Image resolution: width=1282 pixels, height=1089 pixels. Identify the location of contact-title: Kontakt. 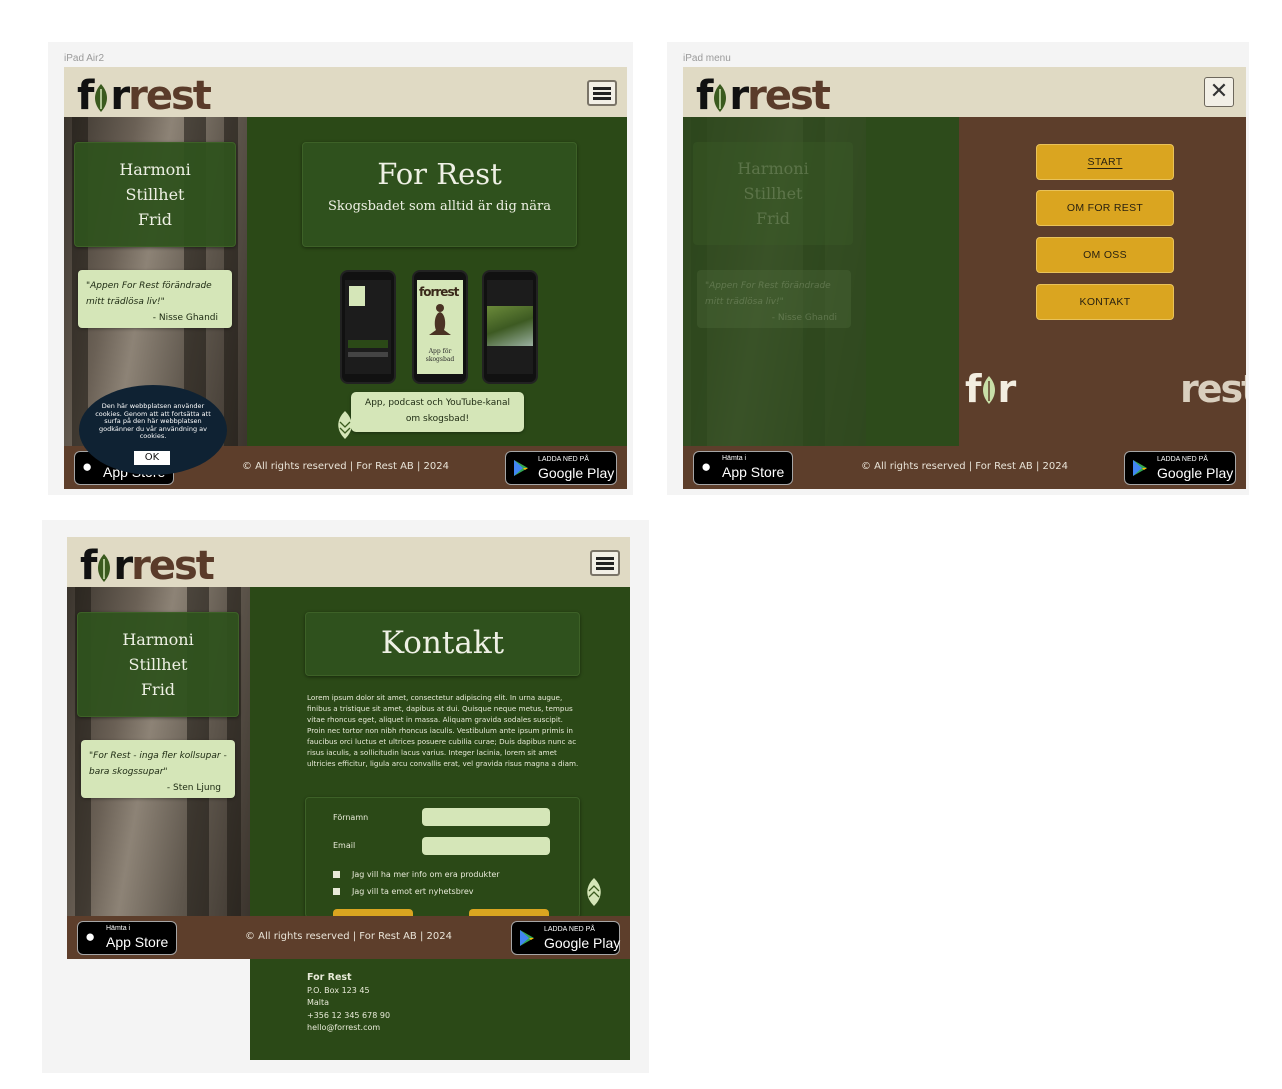
(442, 643).